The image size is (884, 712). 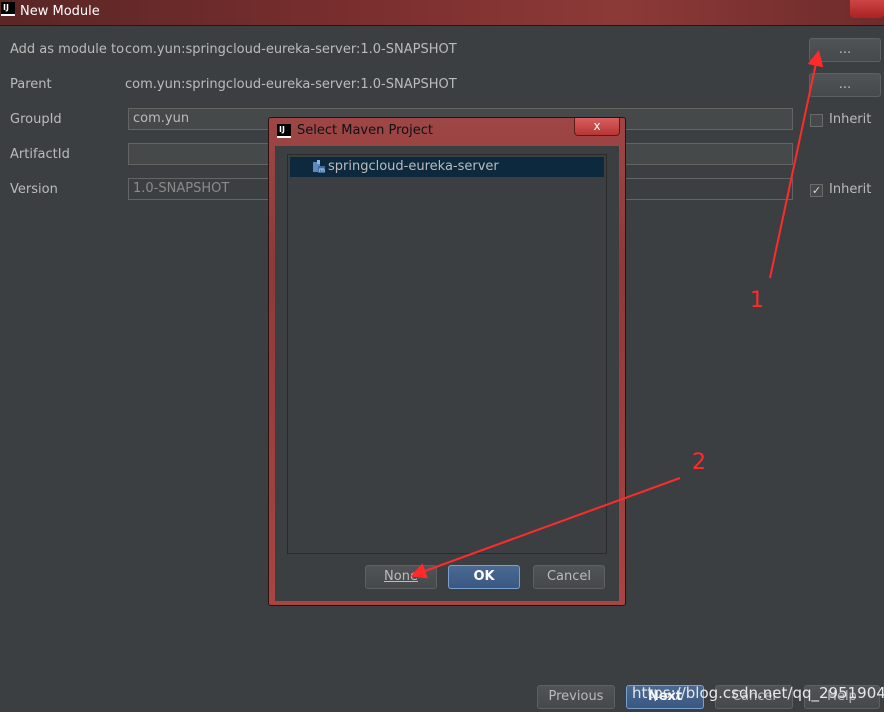 What do you see at coordinates (699, 462) in the screenshot?
I see `annotation-marker-2: 2` at bounding box center [699, 462].